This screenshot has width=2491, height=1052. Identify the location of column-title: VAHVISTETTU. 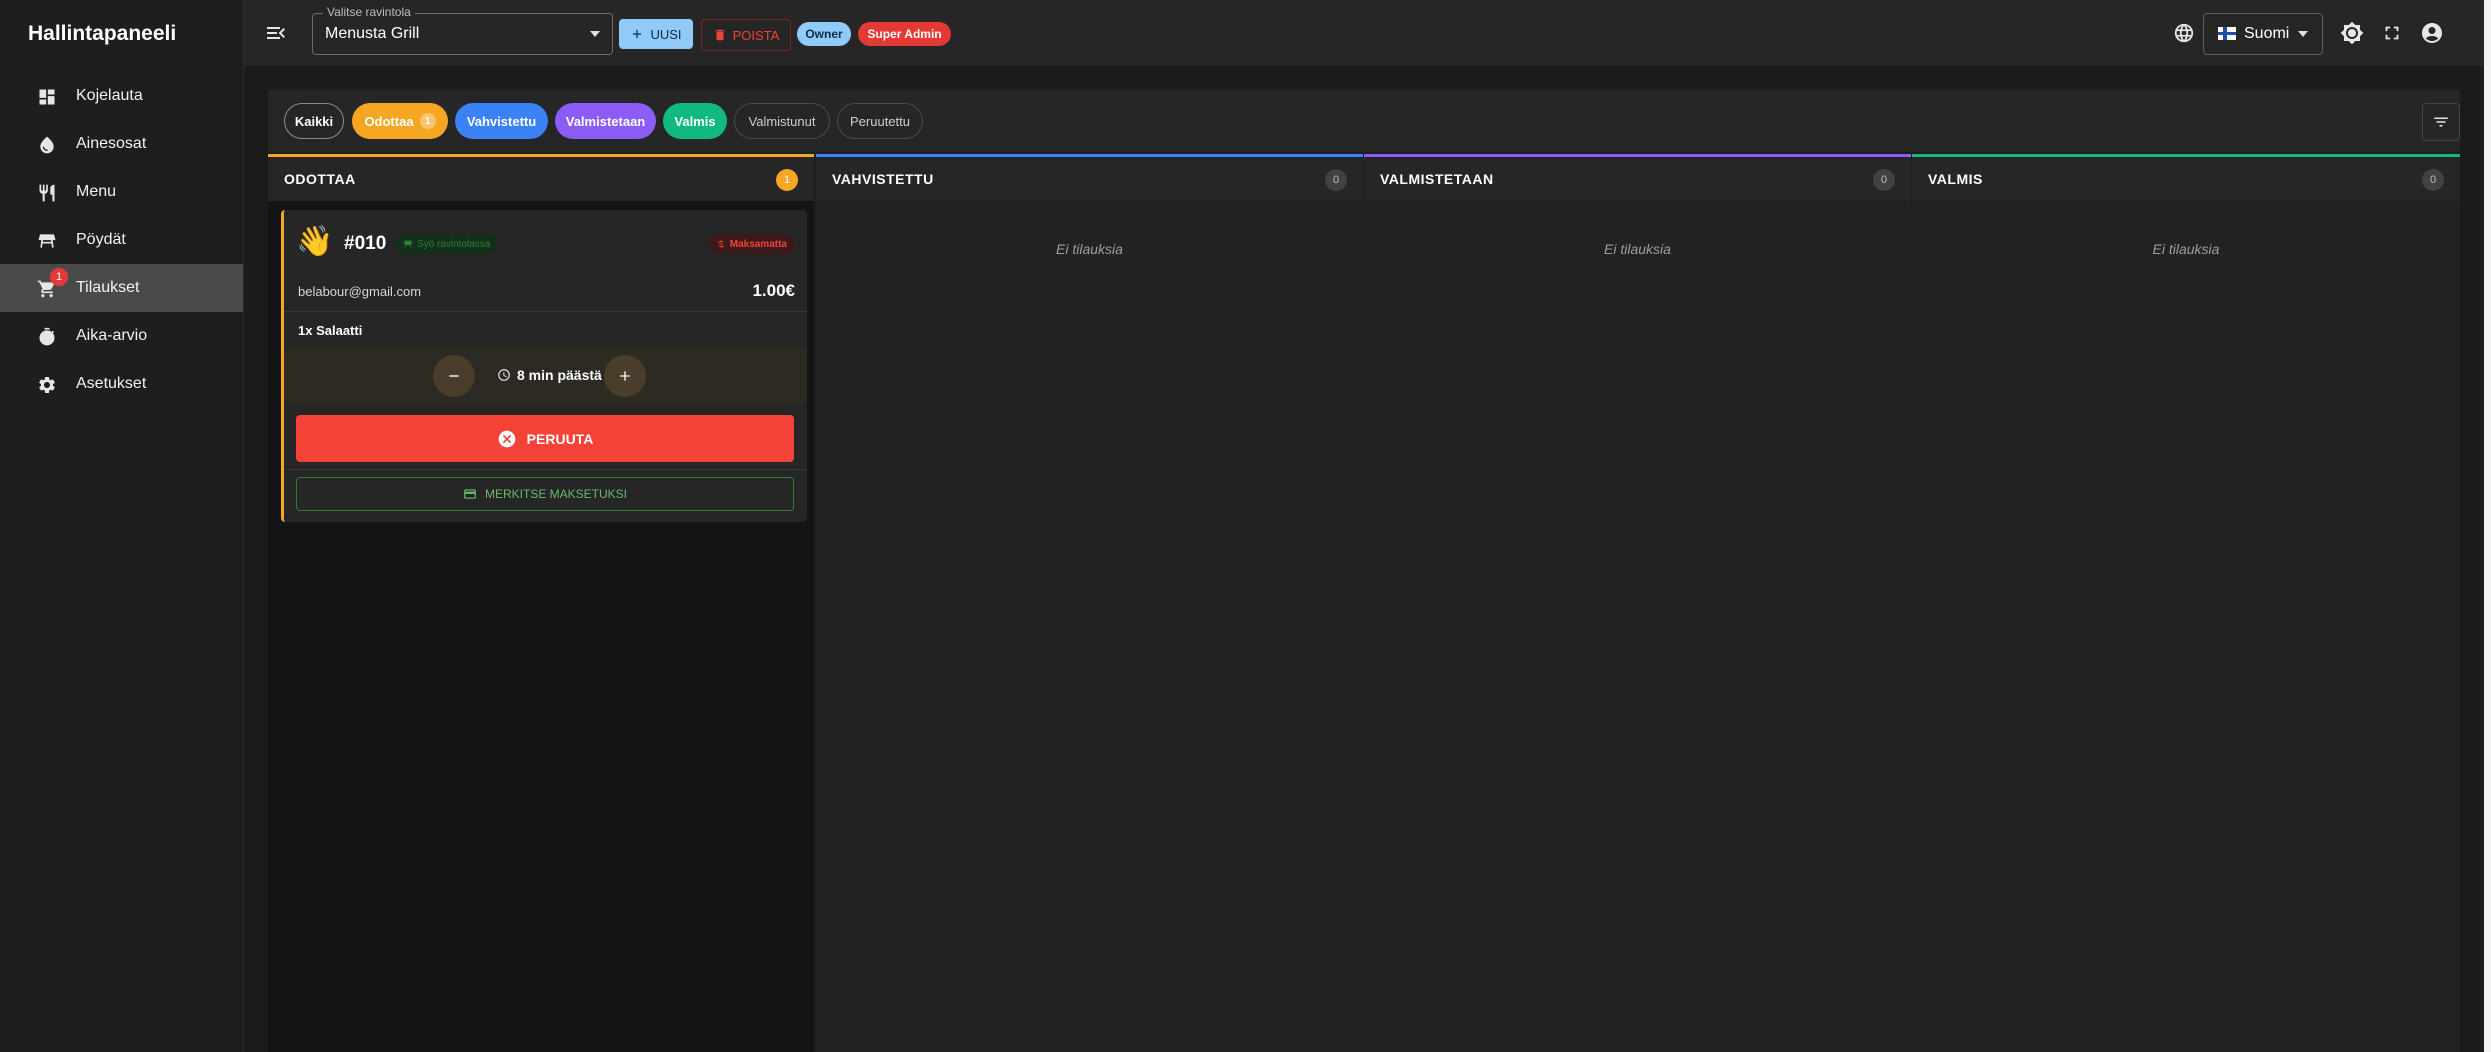
(883, 179).